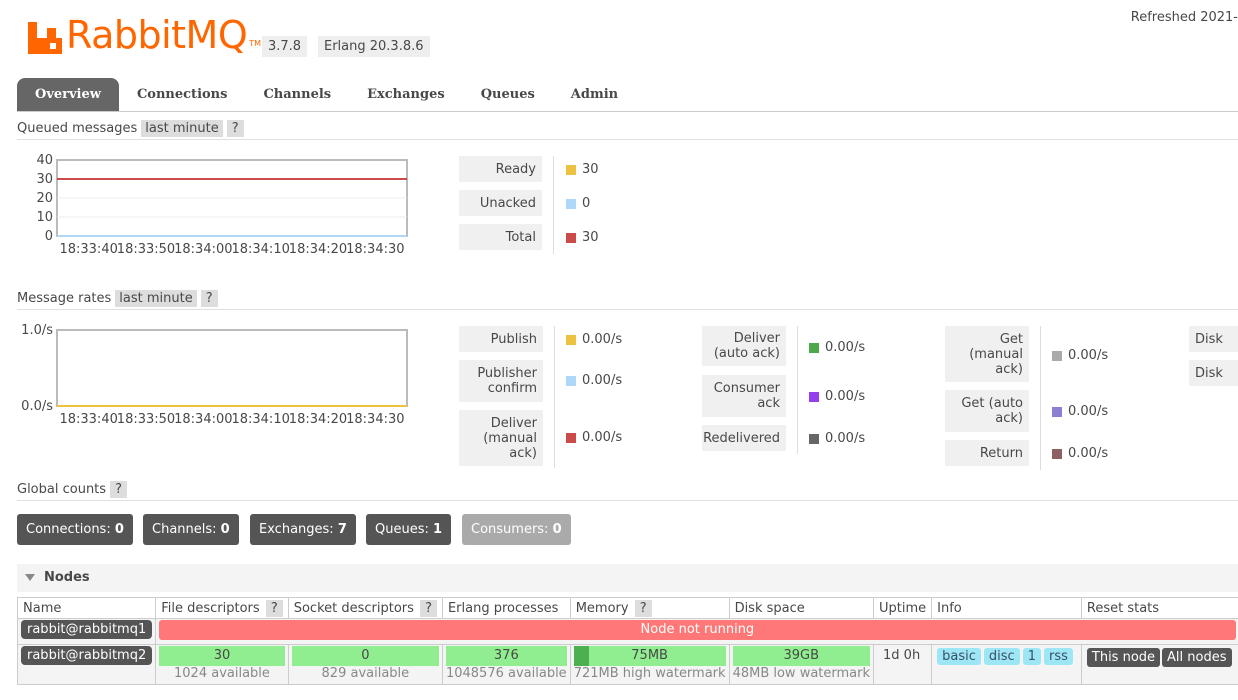 This screenshot has width=1238, height=700. Describe the element at coordinates (428, 608) in the screenshot. I see `sd-help-icon: ?` at that location.